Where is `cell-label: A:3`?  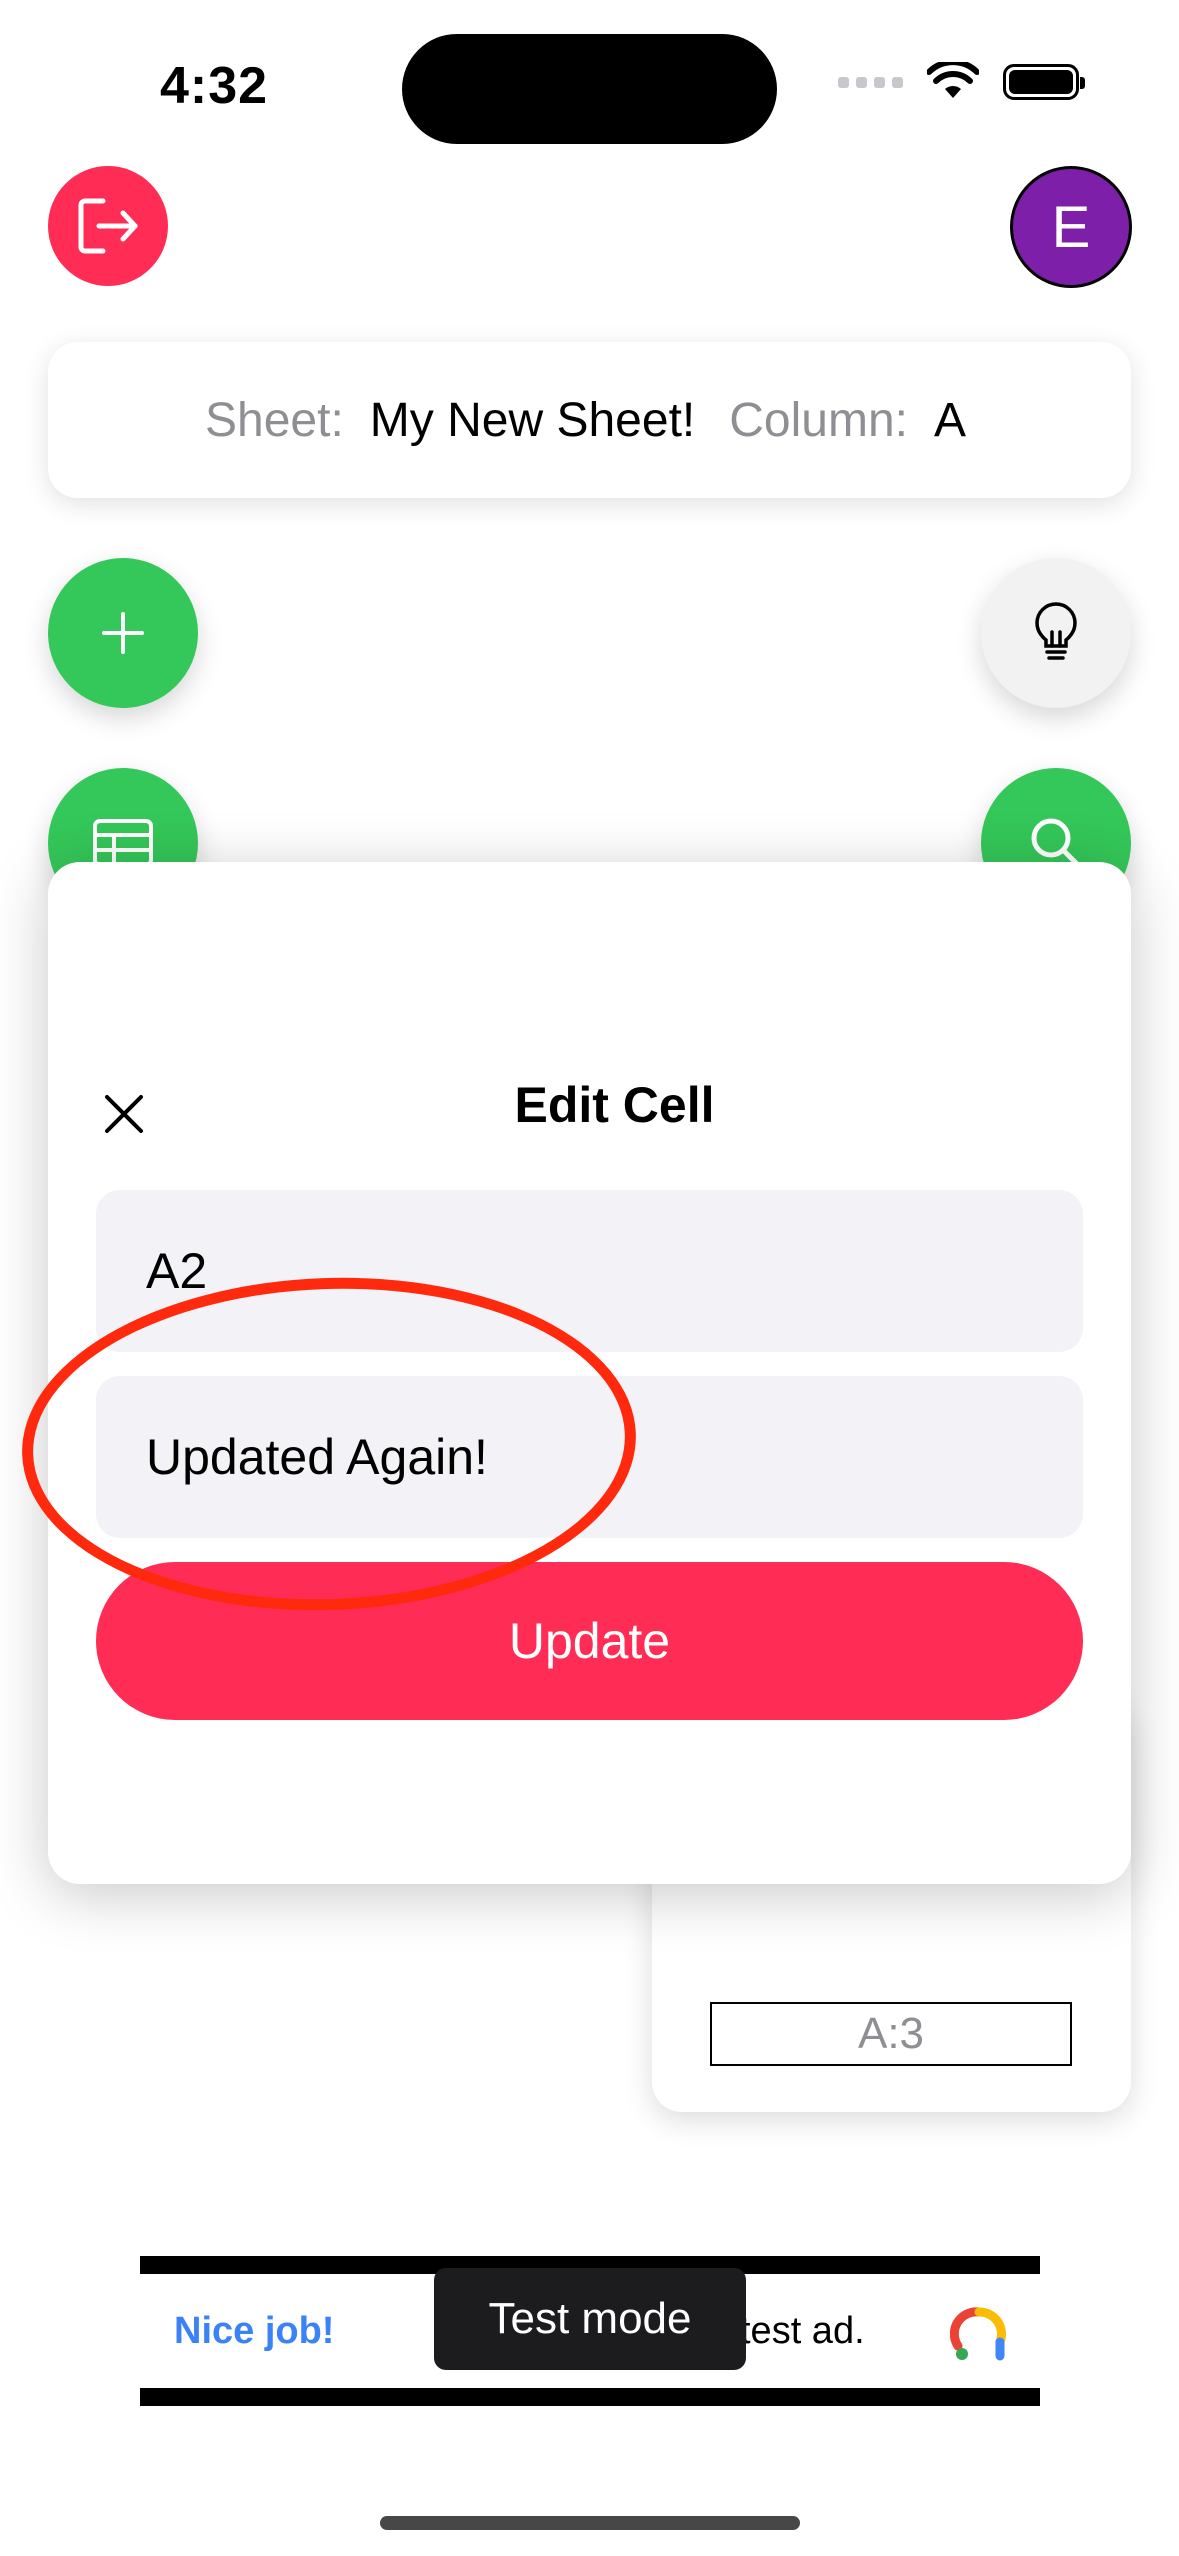
cell-label: A:3 is located at coordinates (891, 2034).